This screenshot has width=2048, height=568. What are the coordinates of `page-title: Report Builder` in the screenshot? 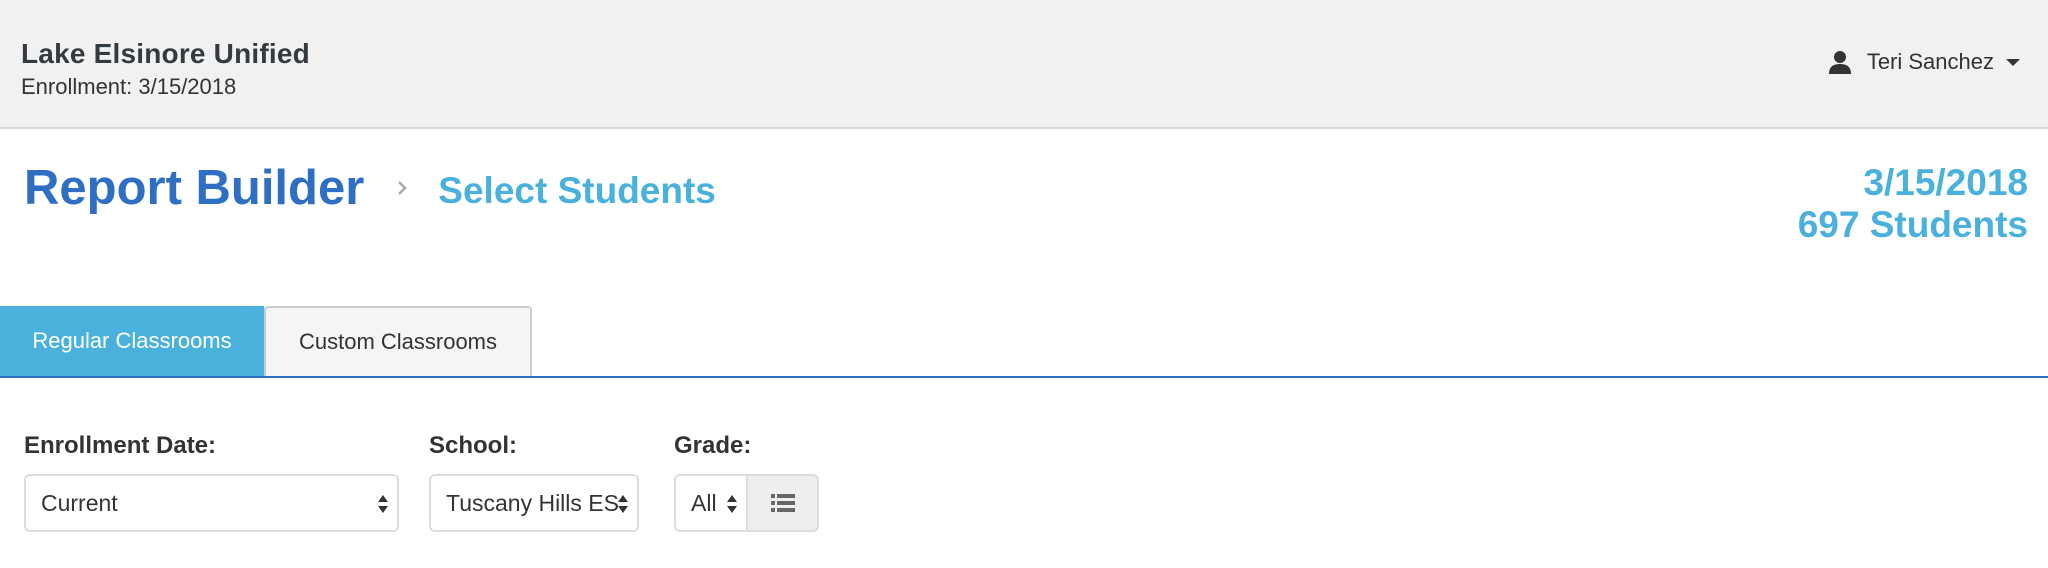 It's located at (194, 188).